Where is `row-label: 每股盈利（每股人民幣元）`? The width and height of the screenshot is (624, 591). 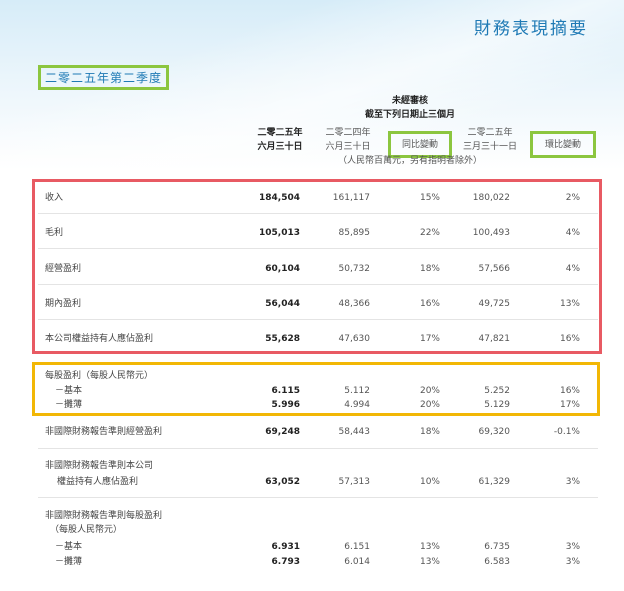 row-label: 每股盈利（每股人民幣元） is located at coordinates (99, 376).